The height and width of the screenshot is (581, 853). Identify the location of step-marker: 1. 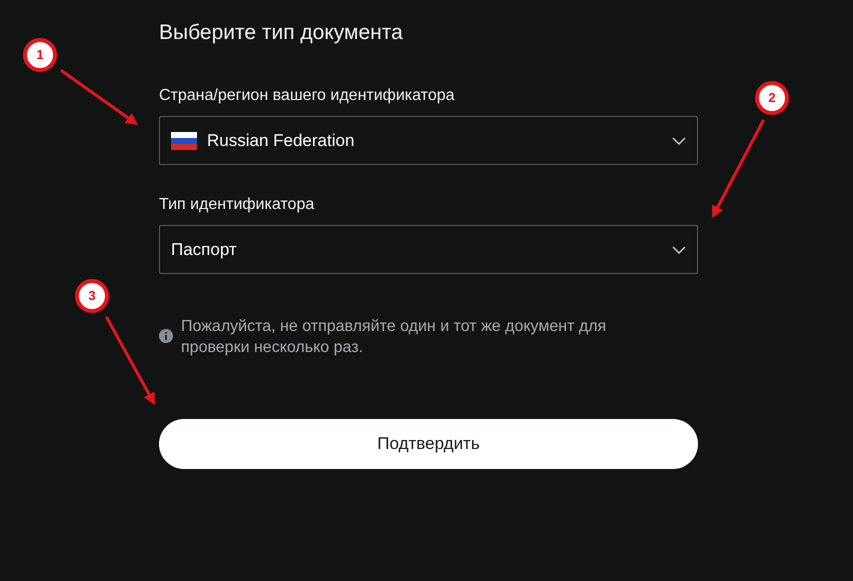
(40, 55).